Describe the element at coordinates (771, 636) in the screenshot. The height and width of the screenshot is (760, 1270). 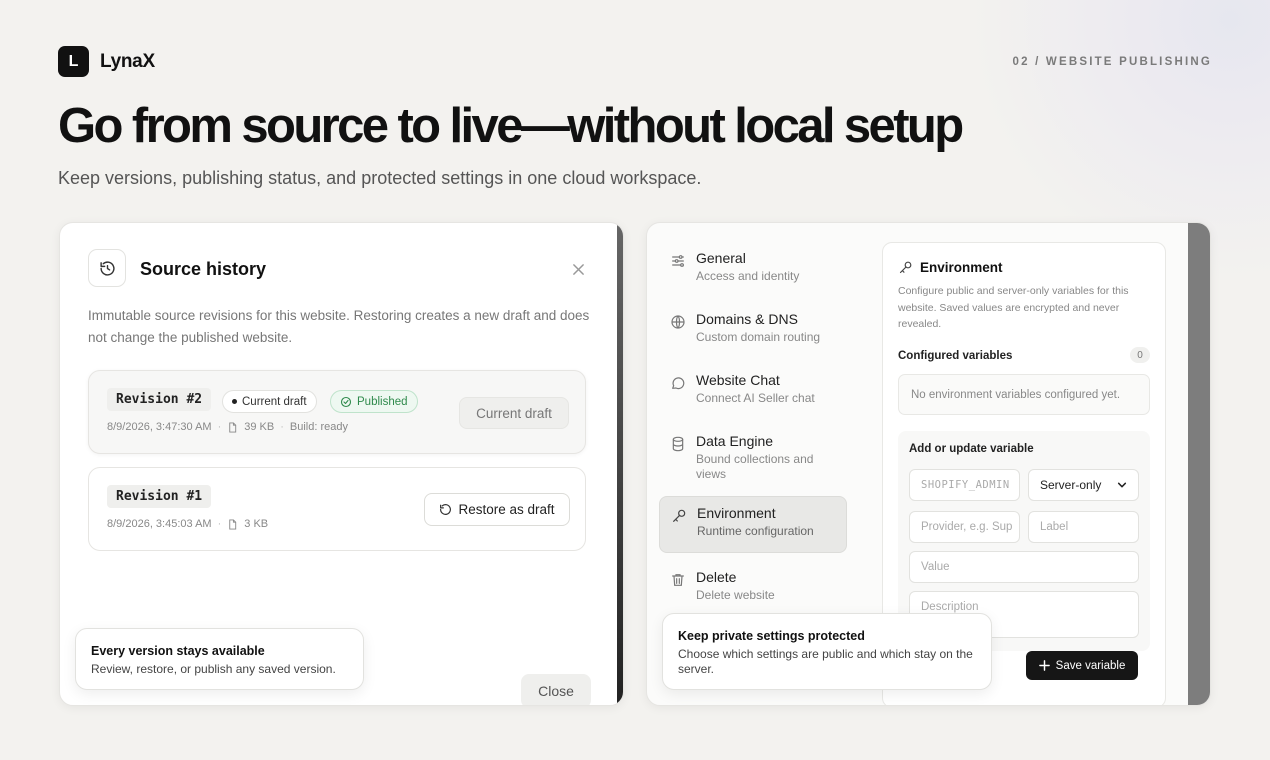
I see `callout-title: Keep private settings protected` at that location.